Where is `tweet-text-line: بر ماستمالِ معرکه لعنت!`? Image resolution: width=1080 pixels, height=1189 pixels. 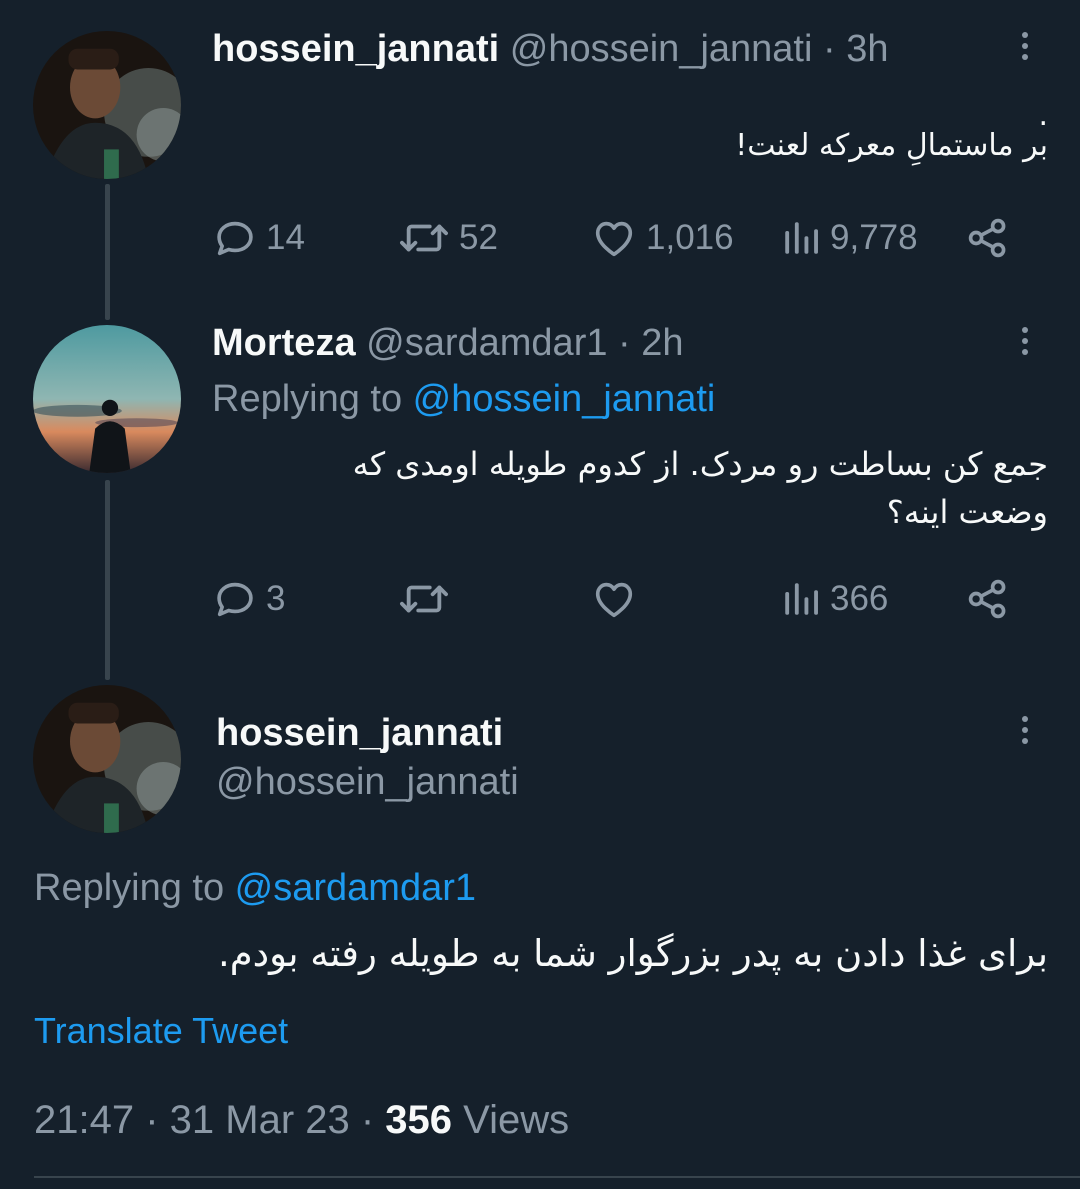
tweet-text-line: بر ماستمالِ معرکه لعنت! is located at coordinates (891, 145).